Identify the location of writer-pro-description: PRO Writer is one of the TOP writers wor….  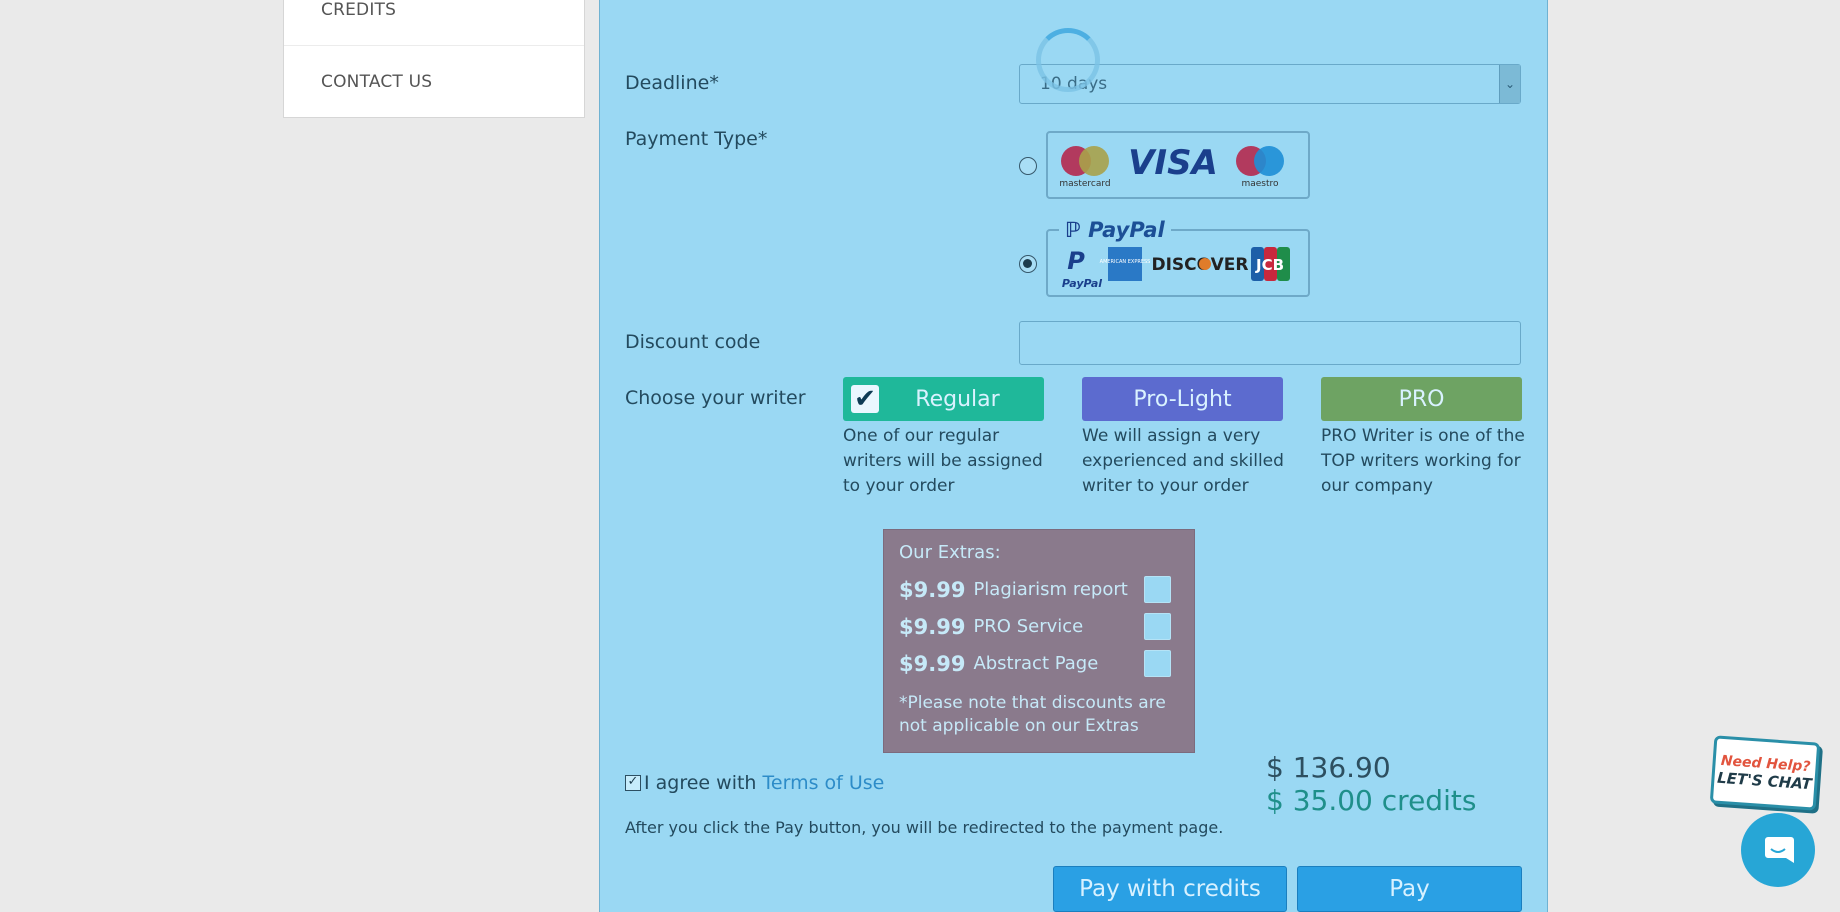
(1423, 461).